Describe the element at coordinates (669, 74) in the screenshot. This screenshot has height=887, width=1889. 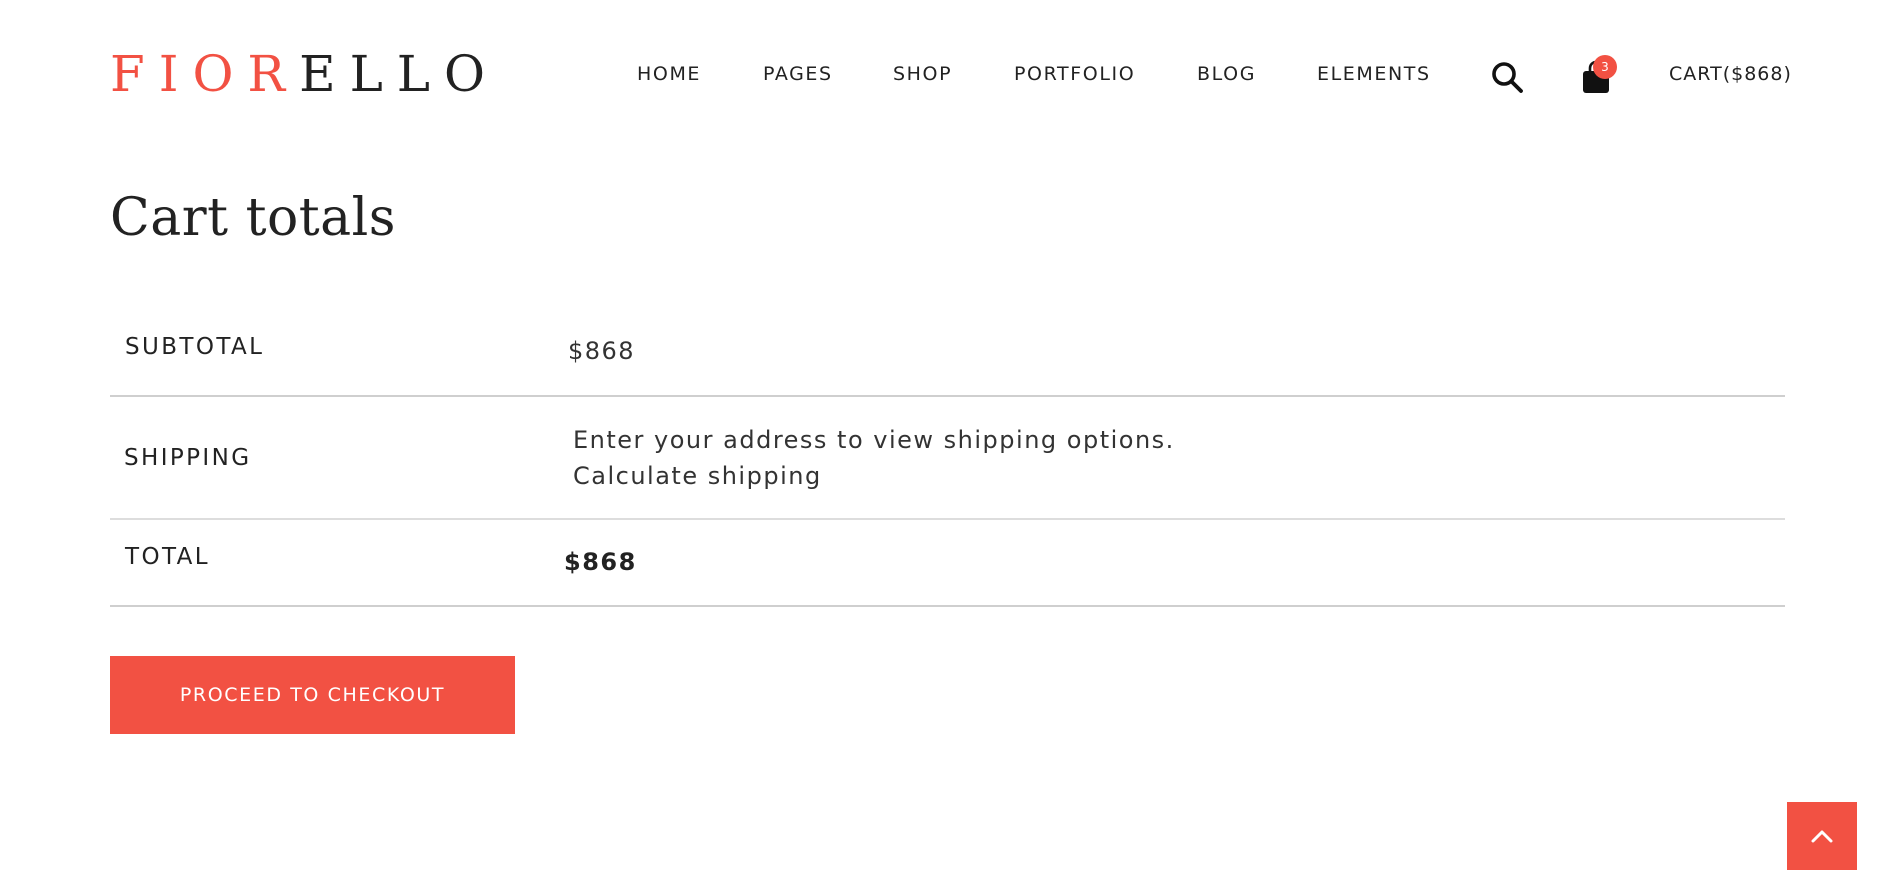
I see `nav-item-home: HOME` at that location.